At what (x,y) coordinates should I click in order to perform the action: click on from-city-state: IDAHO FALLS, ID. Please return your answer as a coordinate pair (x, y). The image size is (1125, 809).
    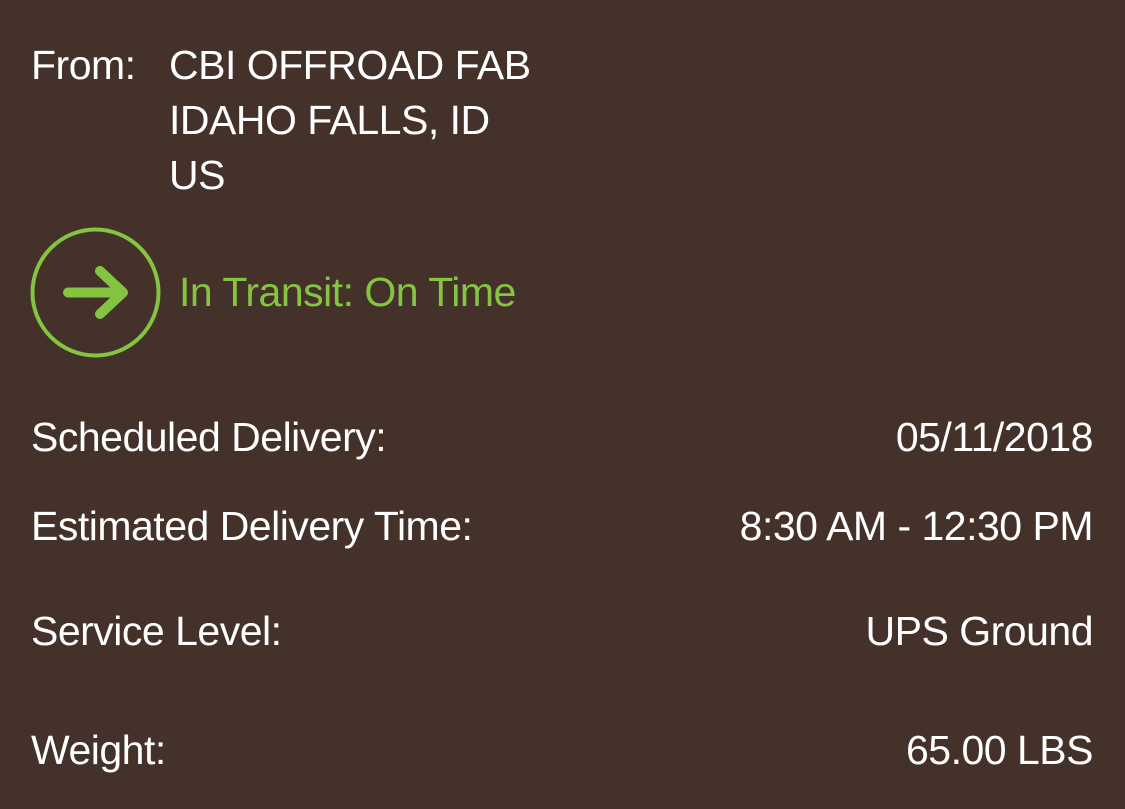
    Looking at the image, I should click on (329, 120).